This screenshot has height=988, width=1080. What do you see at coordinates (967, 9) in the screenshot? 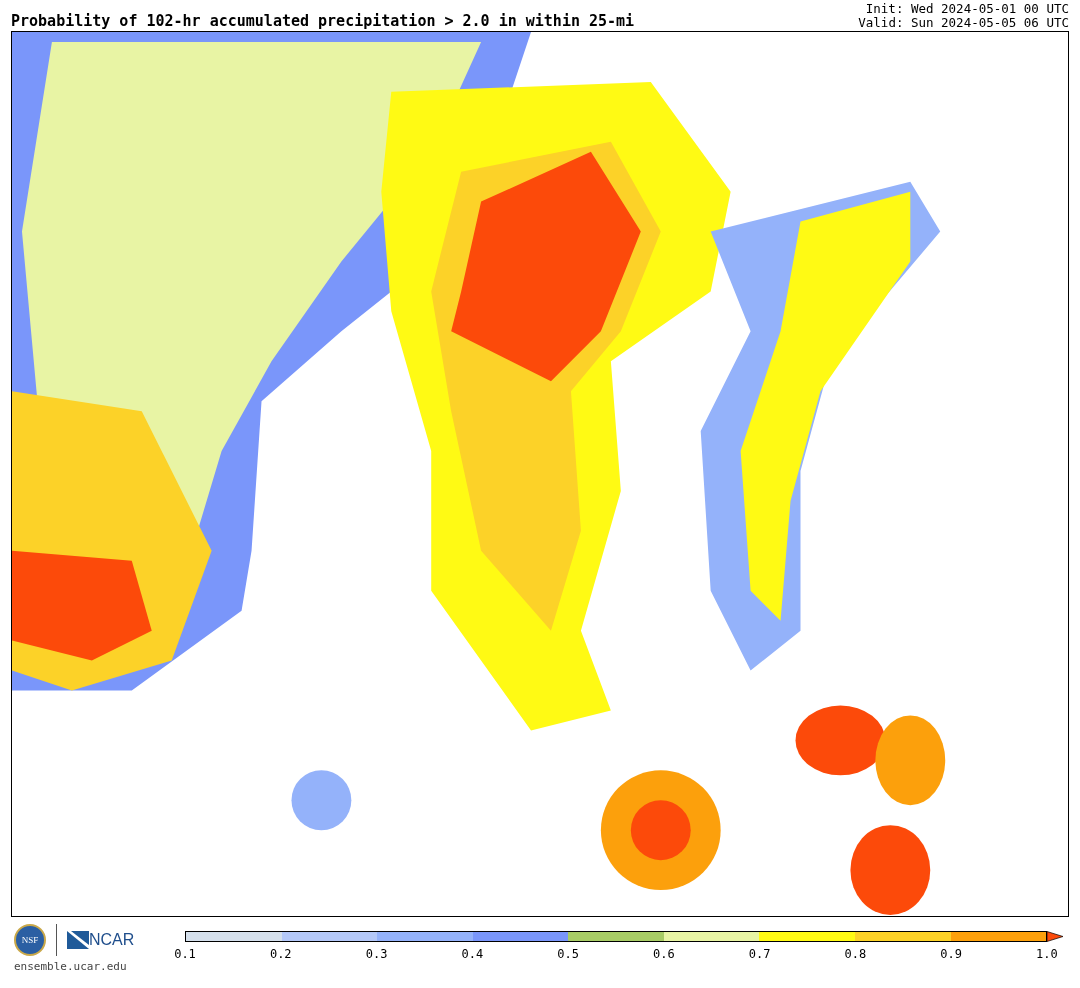
I see `init-time: Init: Wed 2024-05-01 00 UTC` at bounding box center [967, 9].